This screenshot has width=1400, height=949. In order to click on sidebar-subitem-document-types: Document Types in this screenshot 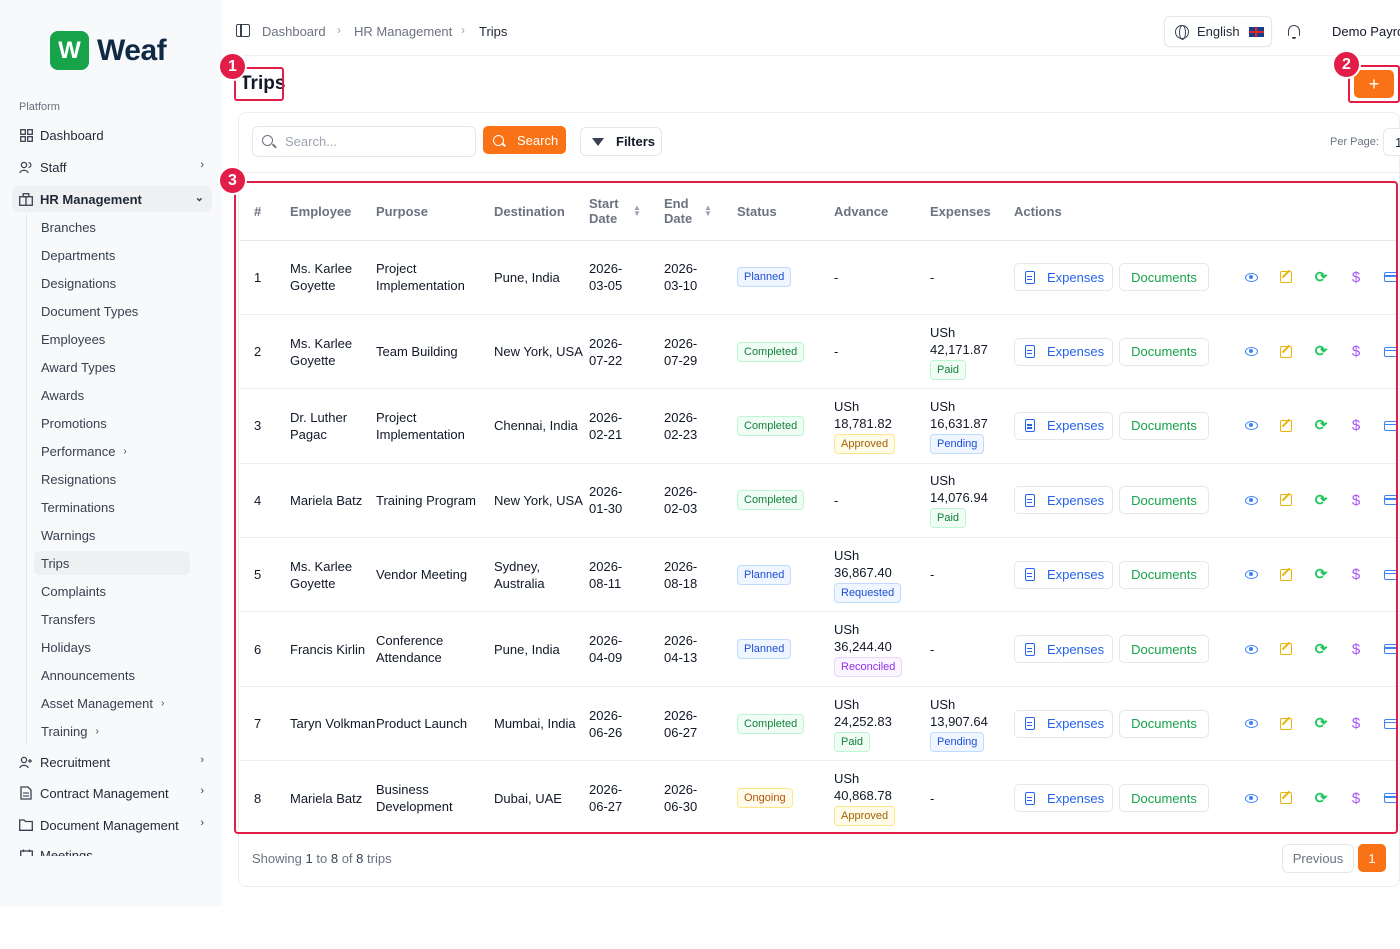, I will do `click(112, 311)`.